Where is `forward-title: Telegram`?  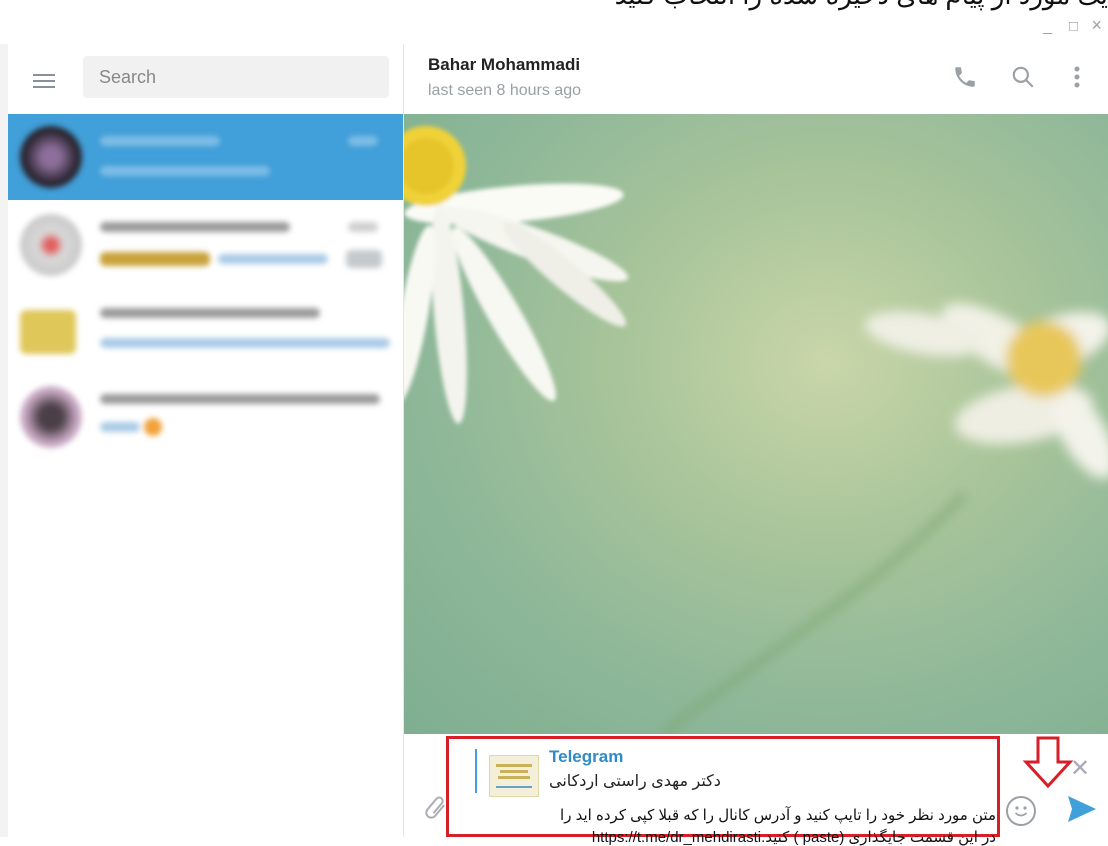 forward-title: Telegram is located at coordinates (586, 756).